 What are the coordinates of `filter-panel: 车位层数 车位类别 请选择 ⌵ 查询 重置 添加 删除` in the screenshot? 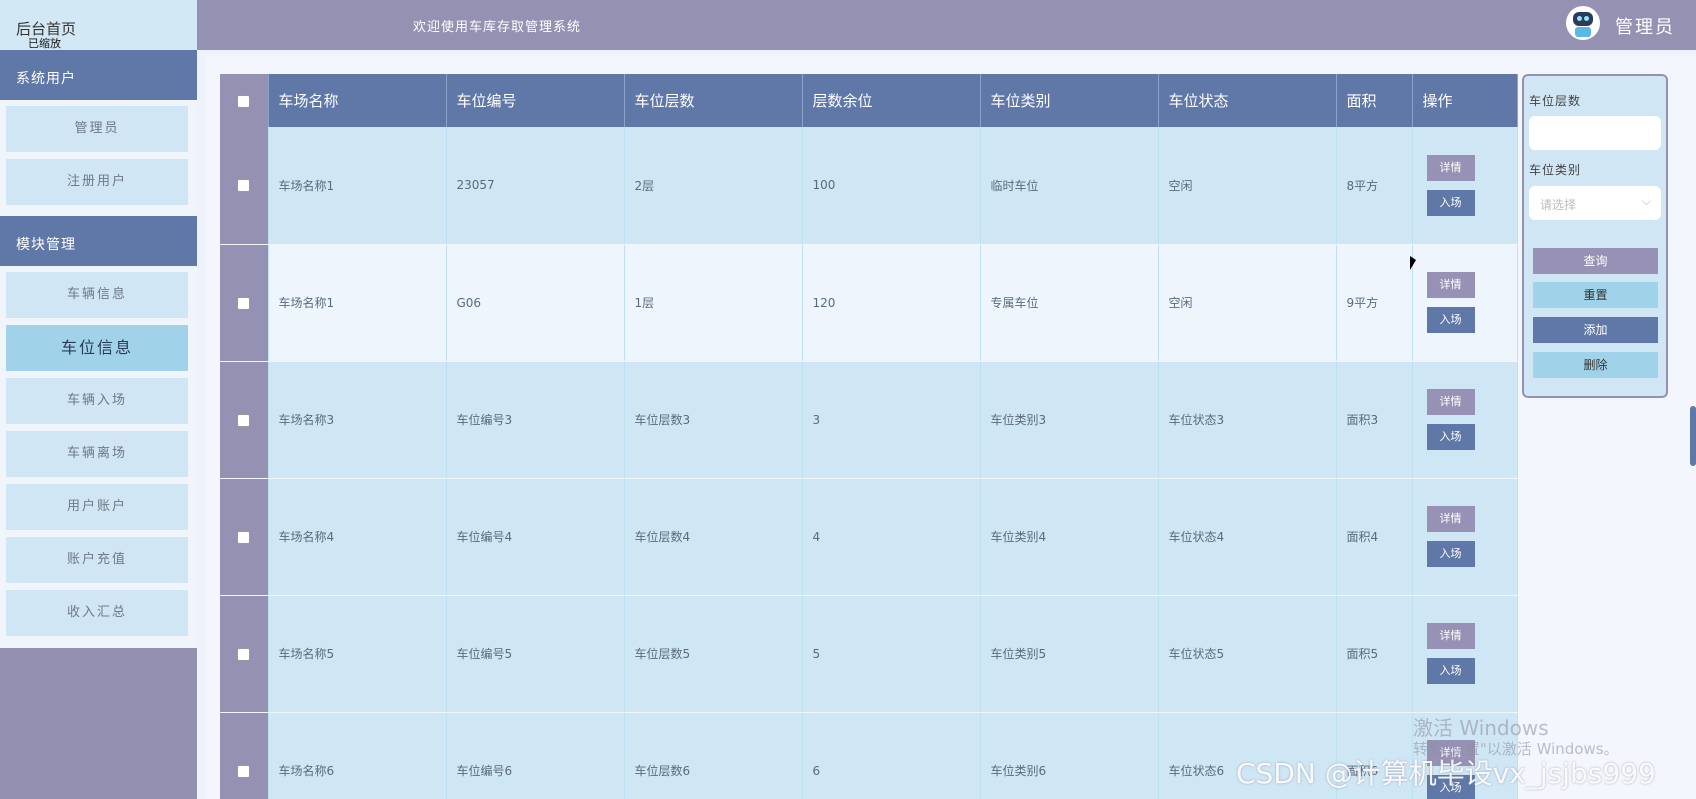 It's located at (1595, 236).